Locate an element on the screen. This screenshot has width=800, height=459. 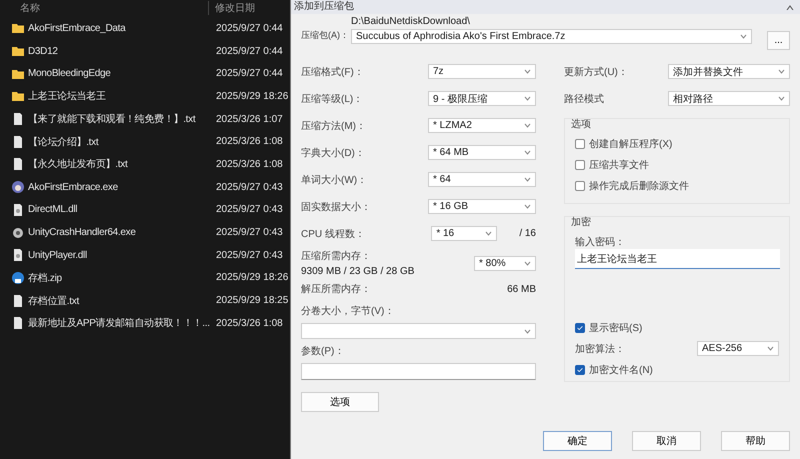
dropdown: 添加并替换文件 is located at coordinates (729, 71).